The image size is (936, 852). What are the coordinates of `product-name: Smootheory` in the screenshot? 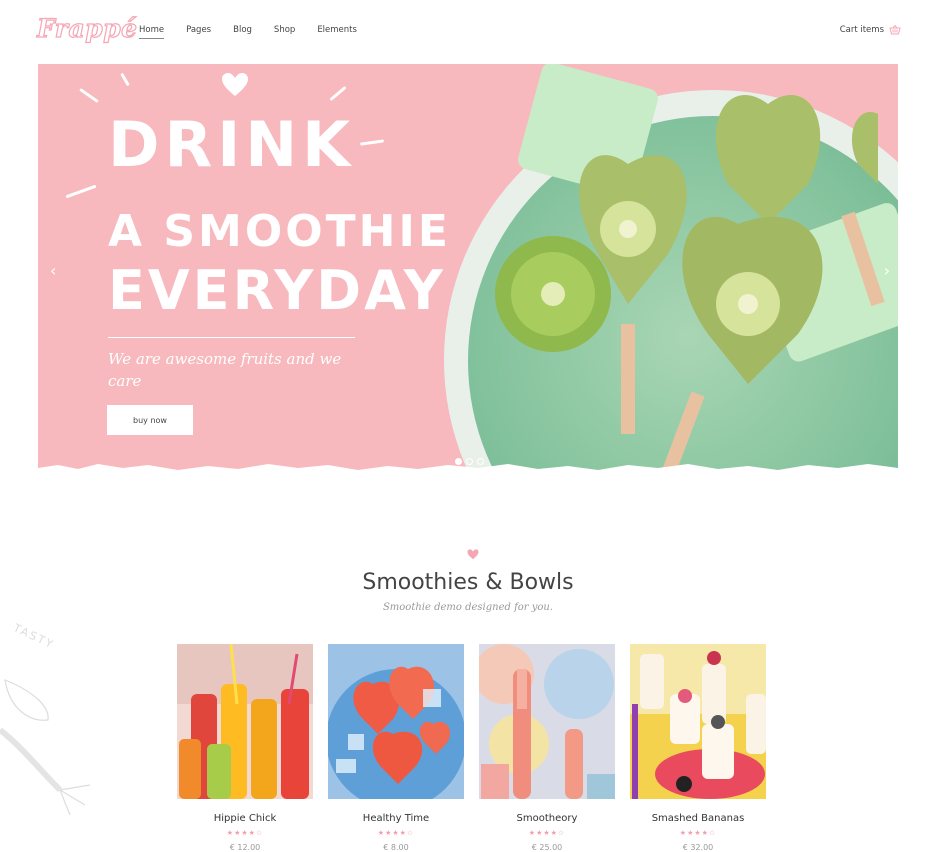 It's located at (547, 818).